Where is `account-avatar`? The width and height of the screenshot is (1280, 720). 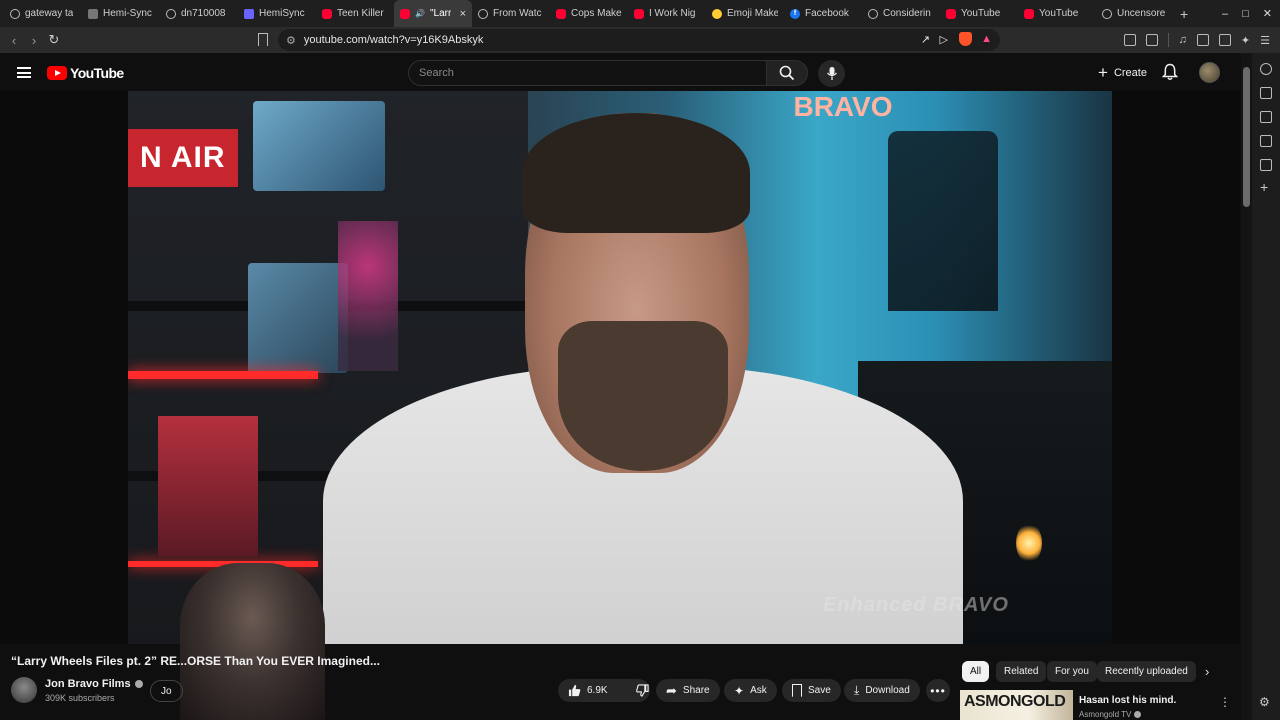
account-avatar is located at coordinates (1209, 72).